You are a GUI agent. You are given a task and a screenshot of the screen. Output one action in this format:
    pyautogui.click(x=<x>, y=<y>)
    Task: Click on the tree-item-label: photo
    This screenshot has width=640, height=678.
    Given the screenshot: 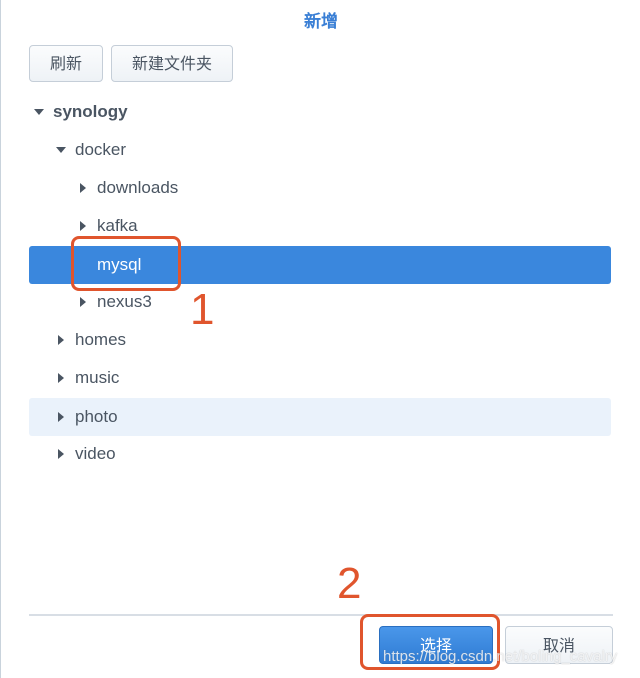 What is the action you would take?
    pyautogui.click(x=96, y=416)
    